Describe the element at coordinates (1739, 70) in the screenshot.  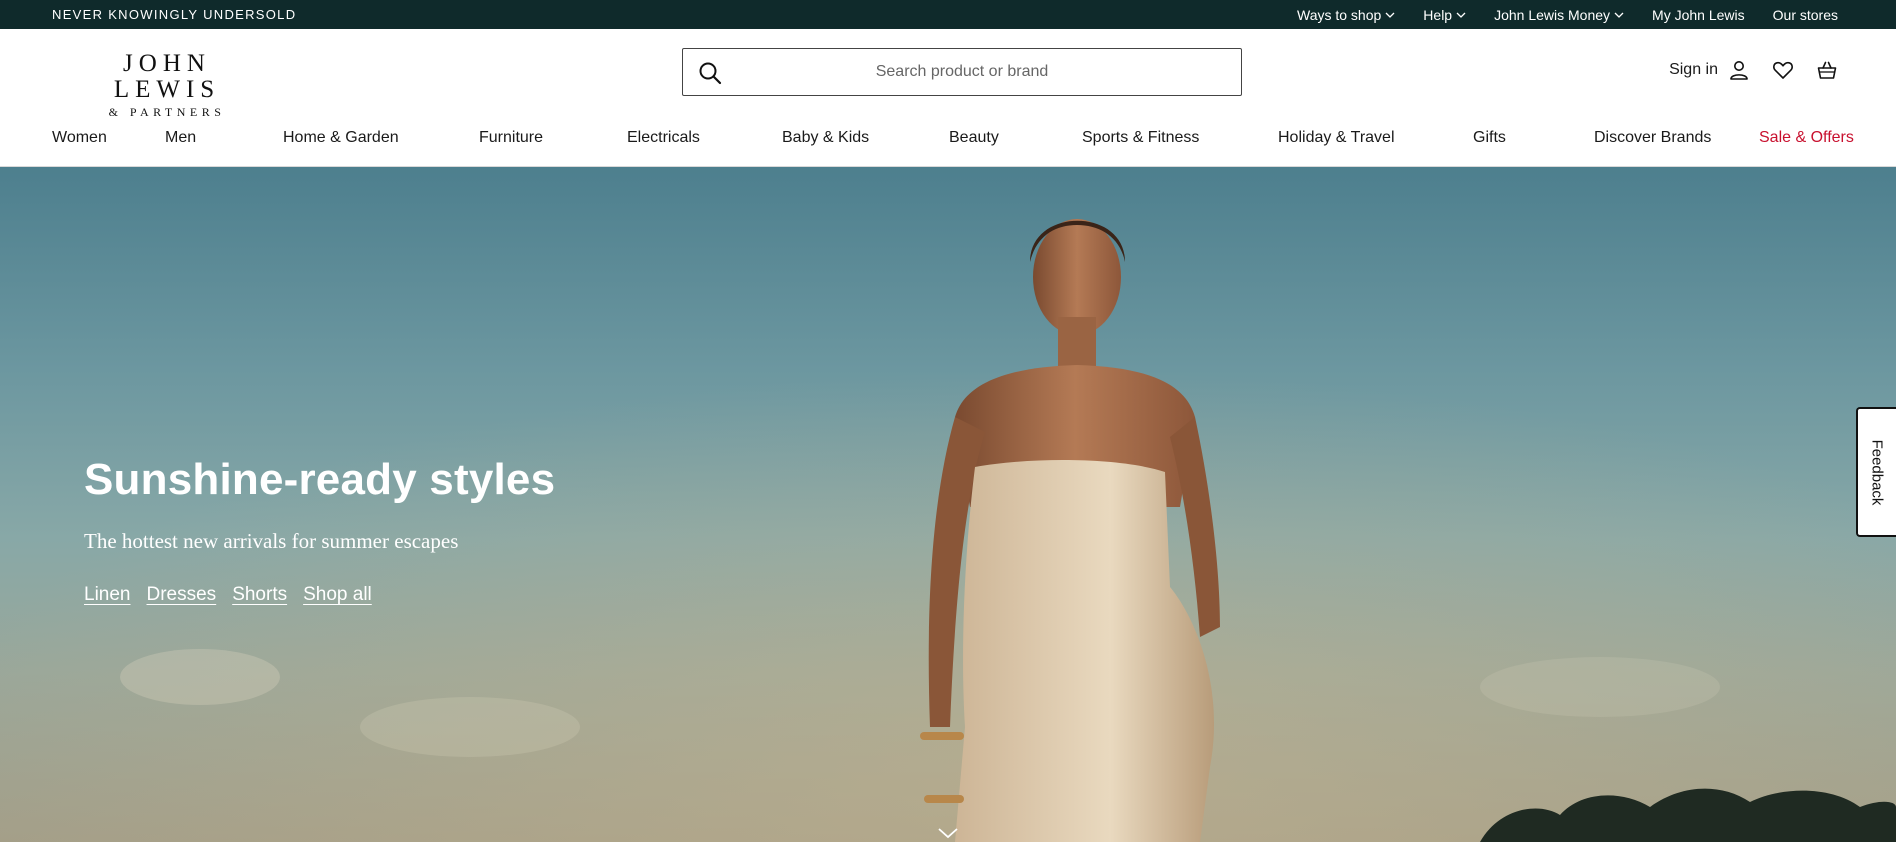
I see `user-icon` at that location.